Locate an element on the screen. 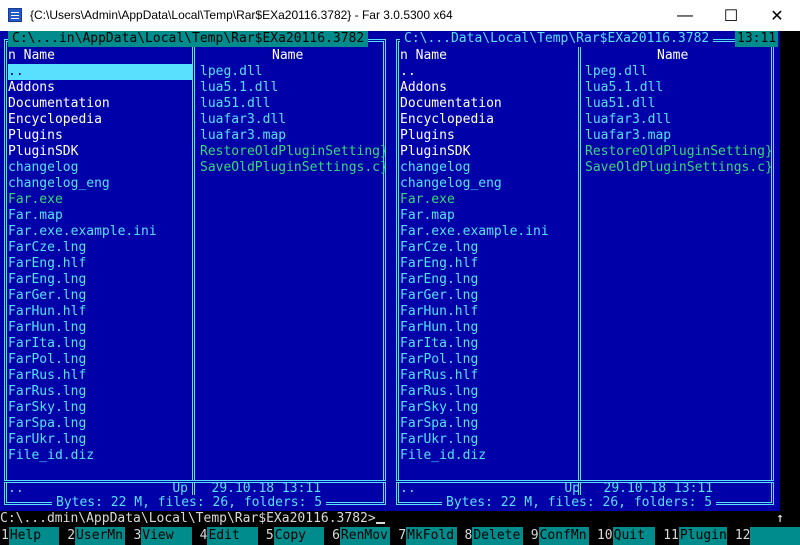 This screenshot has height=545, width=800. fkey-label: Delete is located at coordinates (497, 536).